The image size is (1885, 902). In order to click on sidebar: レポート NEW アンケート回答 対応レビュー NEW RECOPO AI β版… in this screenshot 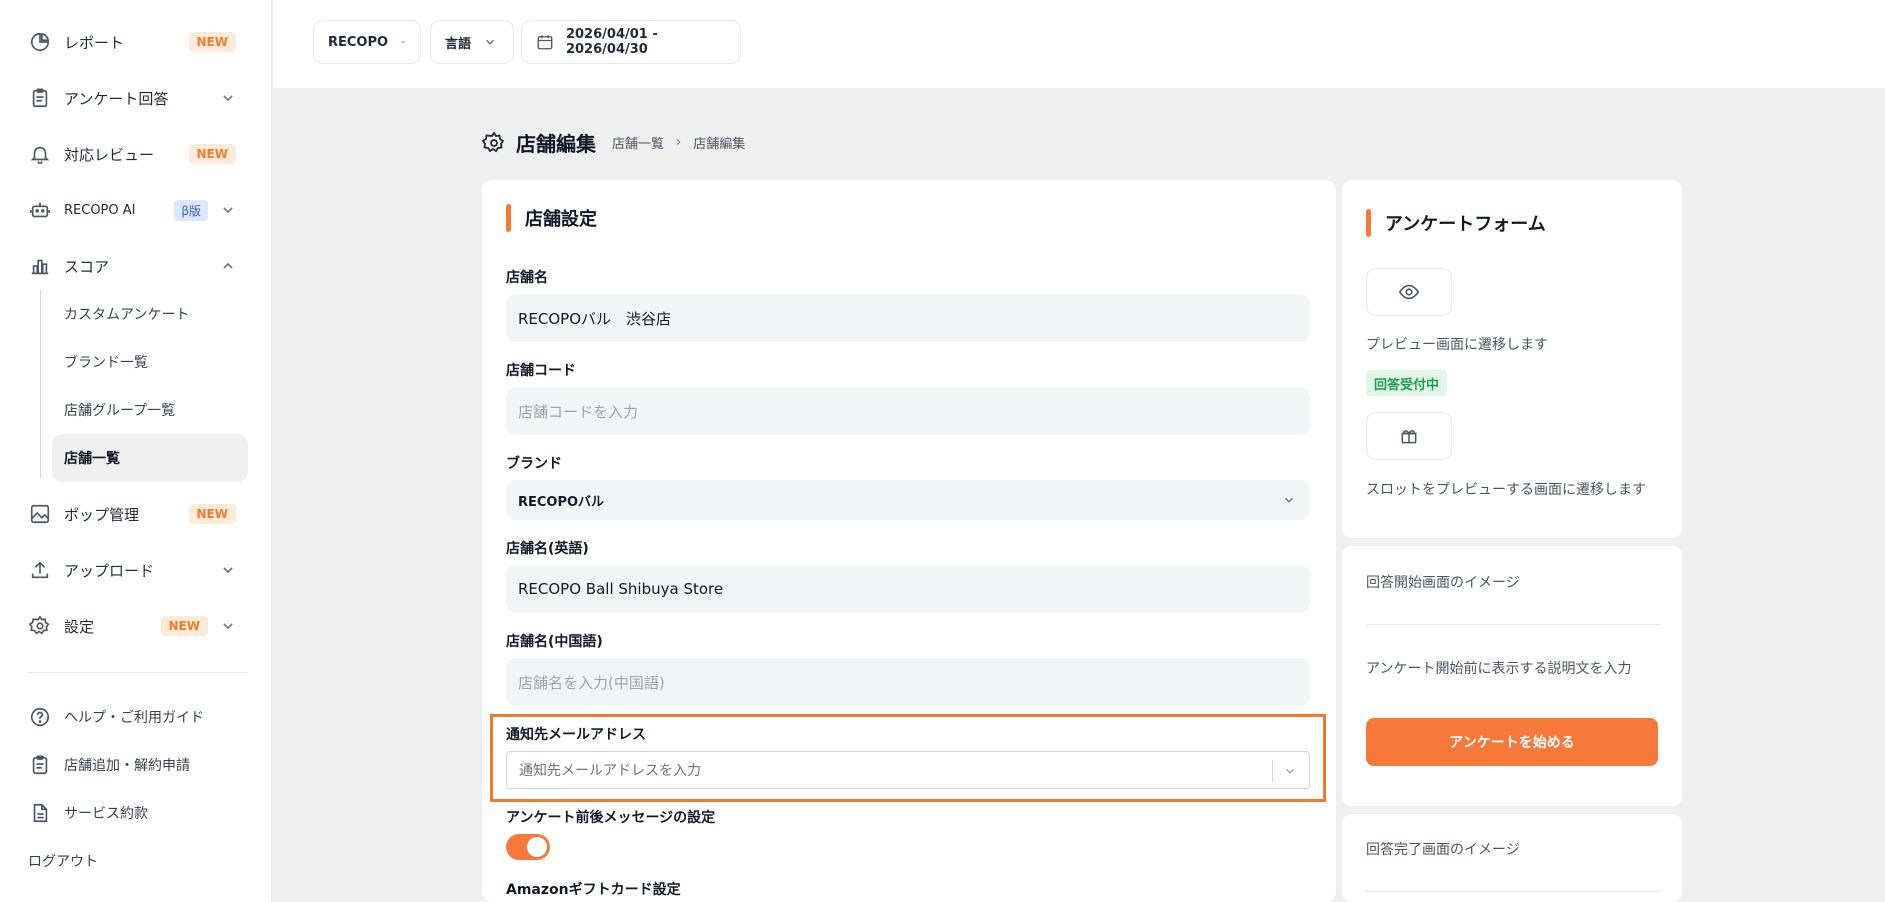, I will do `click(136, 451)`.